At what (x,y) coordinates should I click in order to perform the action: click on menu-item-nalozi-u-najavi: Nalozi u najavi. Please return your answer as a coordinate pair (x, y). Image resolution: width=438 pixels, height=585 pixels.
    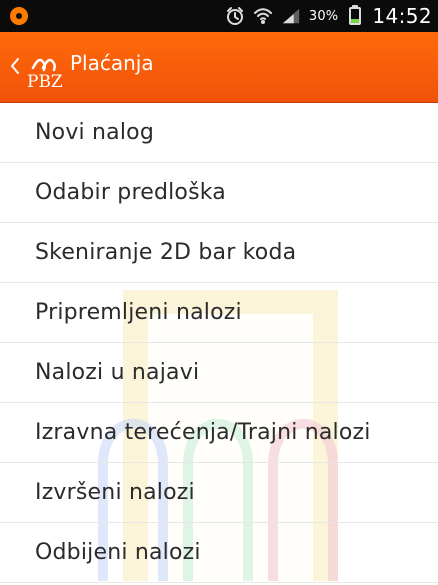
    Looking at the image, I should click on (219, 373).